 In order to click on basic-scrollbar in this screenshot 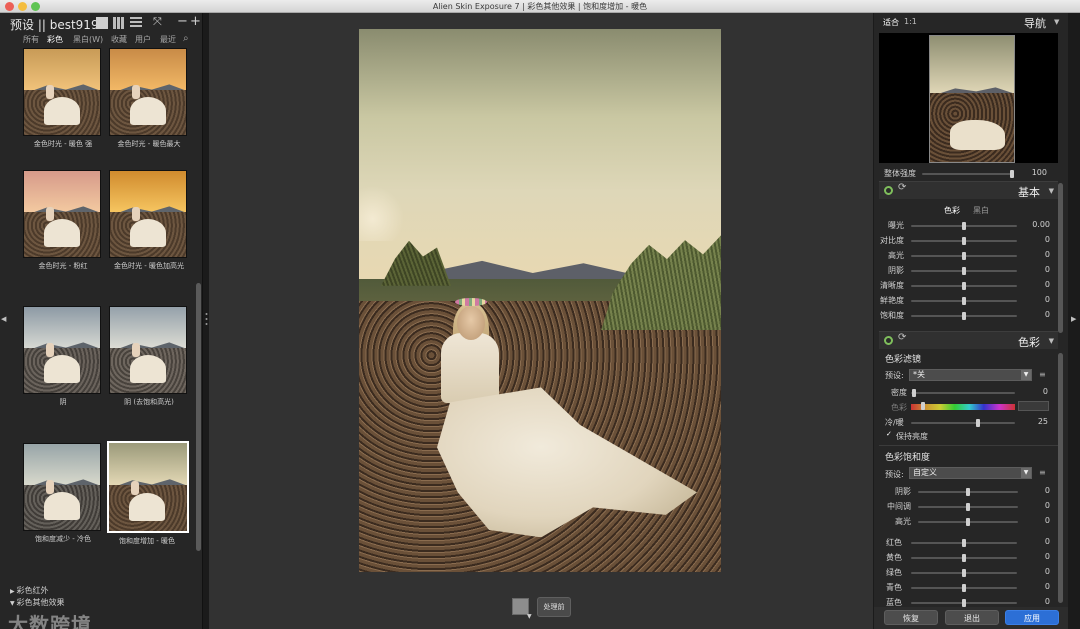, I will do `click(1060, 258)`.